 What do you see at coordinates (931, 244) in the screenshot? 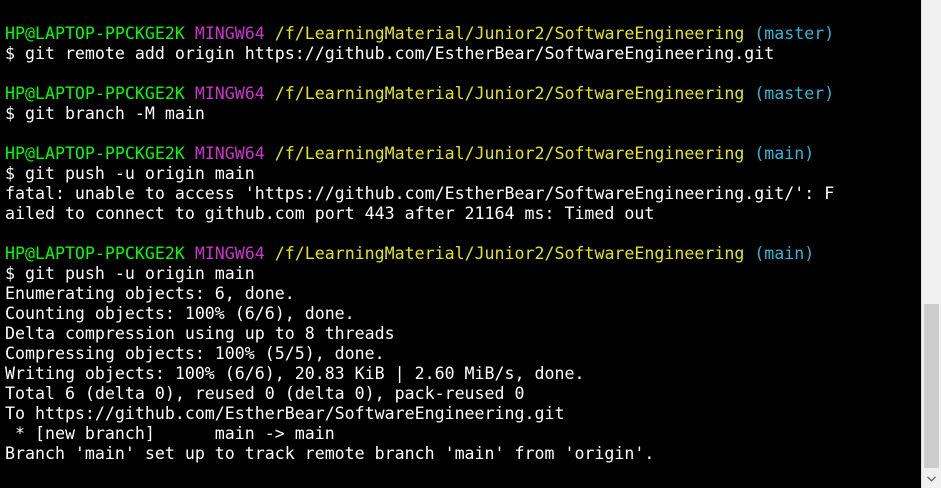
I see `vertical-scrollbar` at bounding box center [931, 244].